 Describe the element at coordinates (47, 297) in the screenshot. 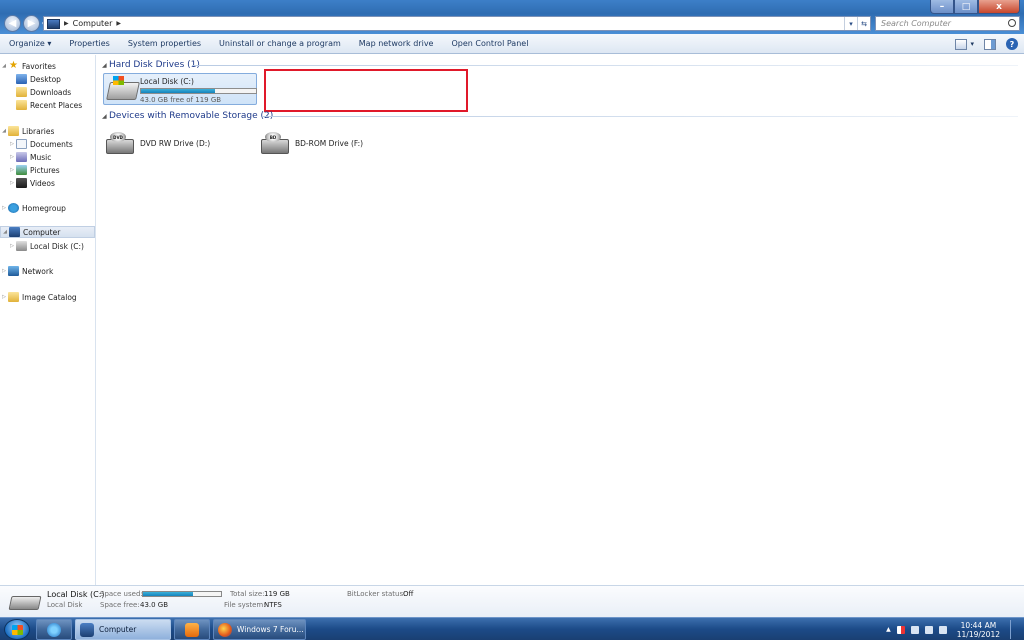

I see `nav-image-catalog: ▷ Image Catalog` at that location.